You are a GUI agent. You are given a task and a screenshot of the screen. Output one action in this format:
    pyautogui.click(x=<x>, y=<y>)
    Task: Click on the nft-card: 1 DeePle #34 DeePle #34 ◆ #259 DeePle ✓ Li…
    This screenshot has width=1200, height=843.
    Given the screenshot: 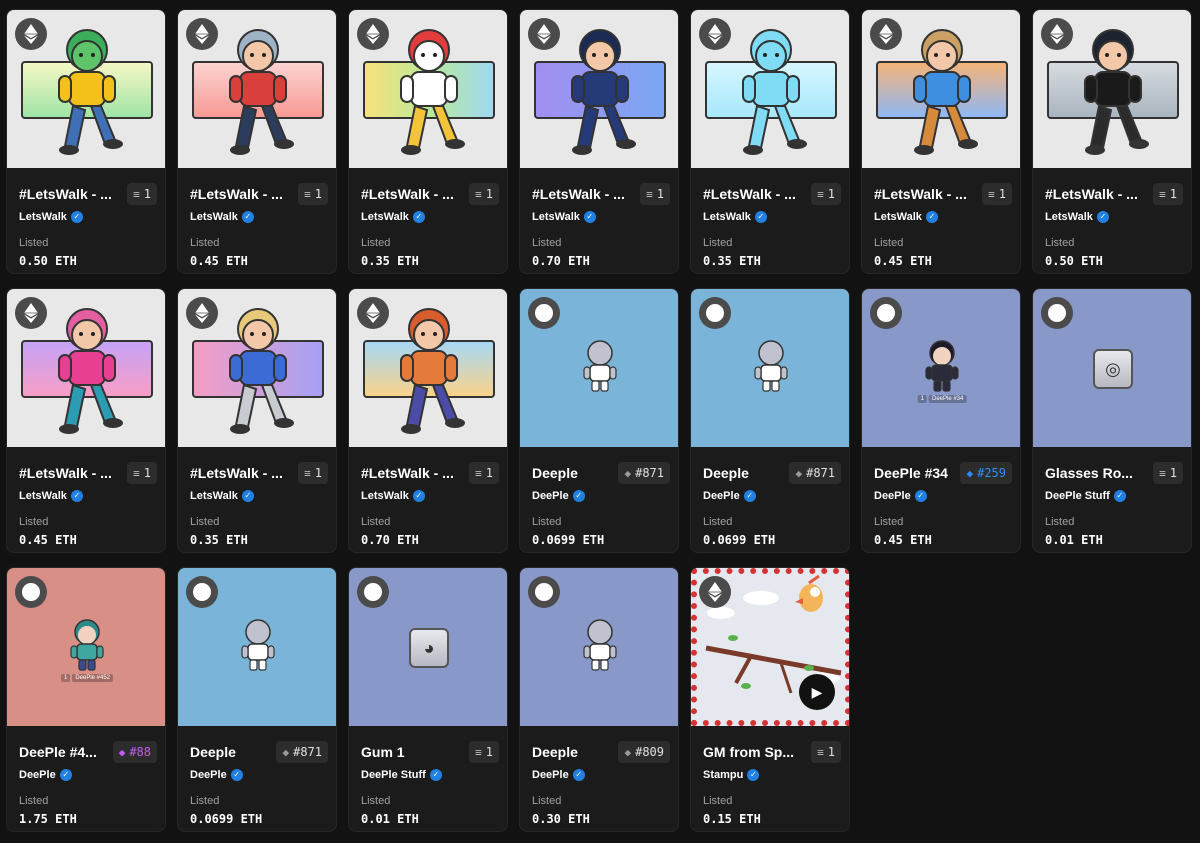 What is the action you would take?
    pyautogui.click(x=941, y=420)
    